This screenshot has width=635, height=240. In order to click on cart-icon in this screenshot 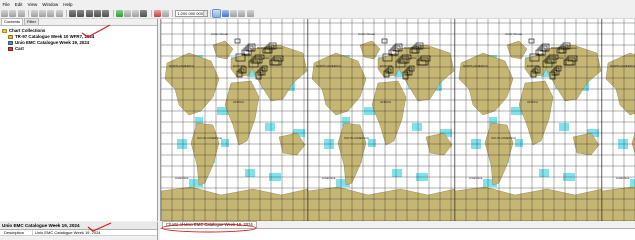, I will do `click(10, 49)`.